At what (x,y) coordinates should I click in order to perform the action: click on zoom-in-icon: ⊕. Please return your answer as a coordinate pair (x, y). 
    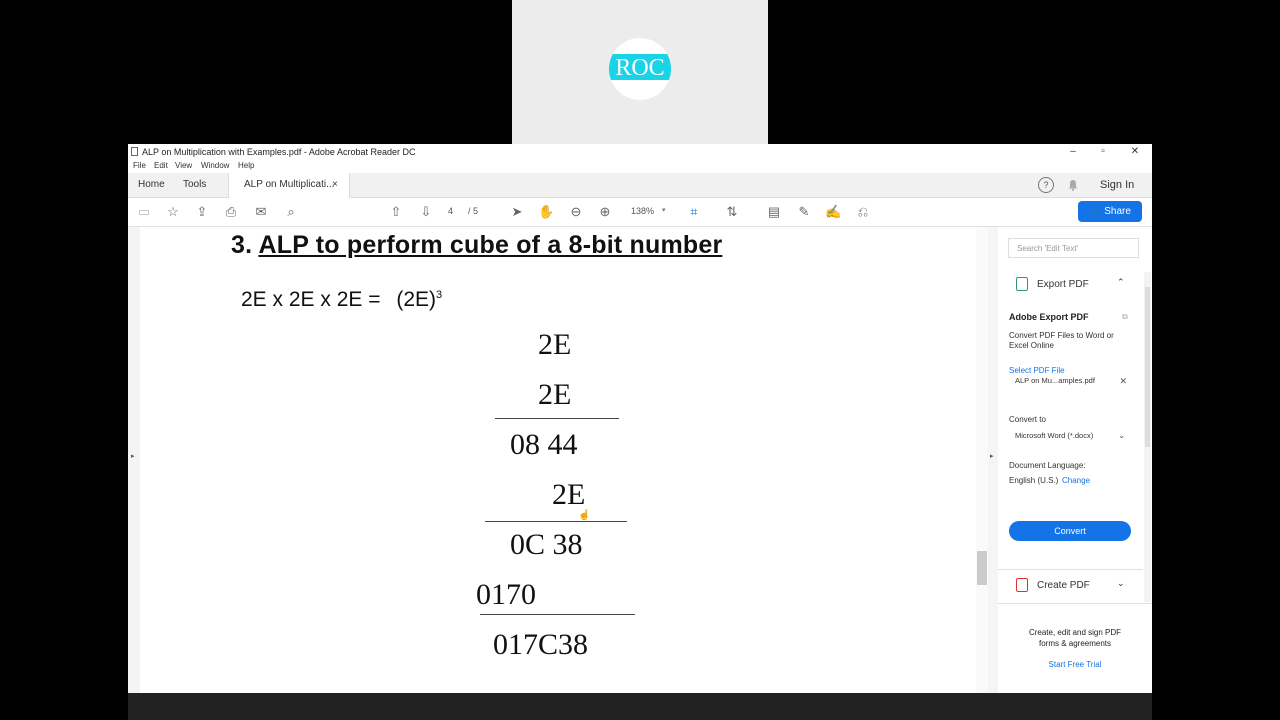
    Looking at the image, I should click on (605, 212).